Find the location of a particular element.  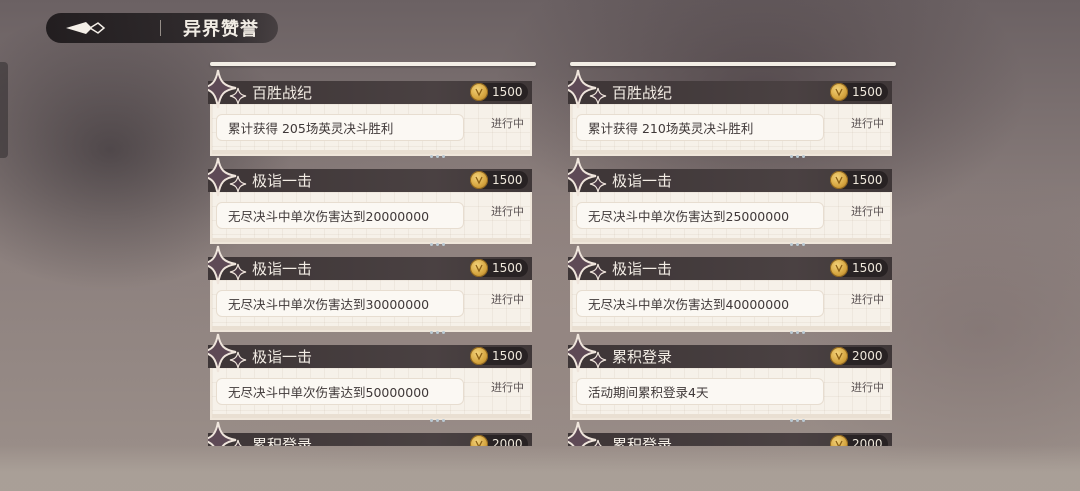

page-title: 异界赞誉 is located at coordinates (221, 29).